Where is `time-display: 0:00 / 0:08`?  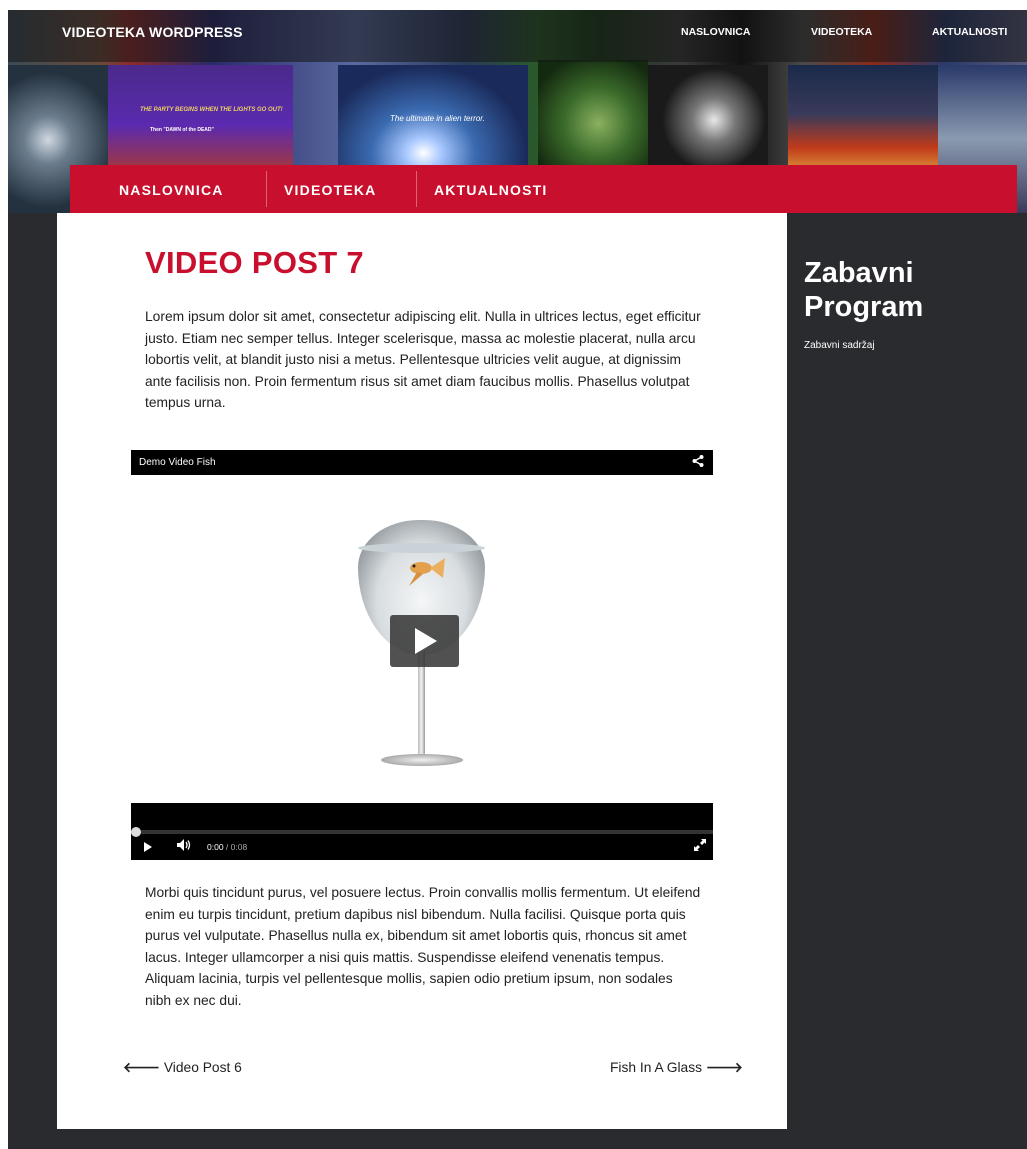
time-display: 0:00 / 0:08 is located at coordinates (227, 847).